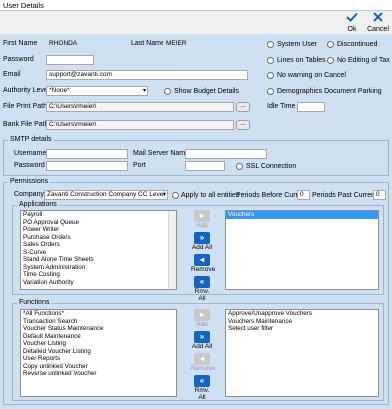 The height and width of the screenshot is (409, 392). I want to click on periods-before-input: 0, so click(303, 195).